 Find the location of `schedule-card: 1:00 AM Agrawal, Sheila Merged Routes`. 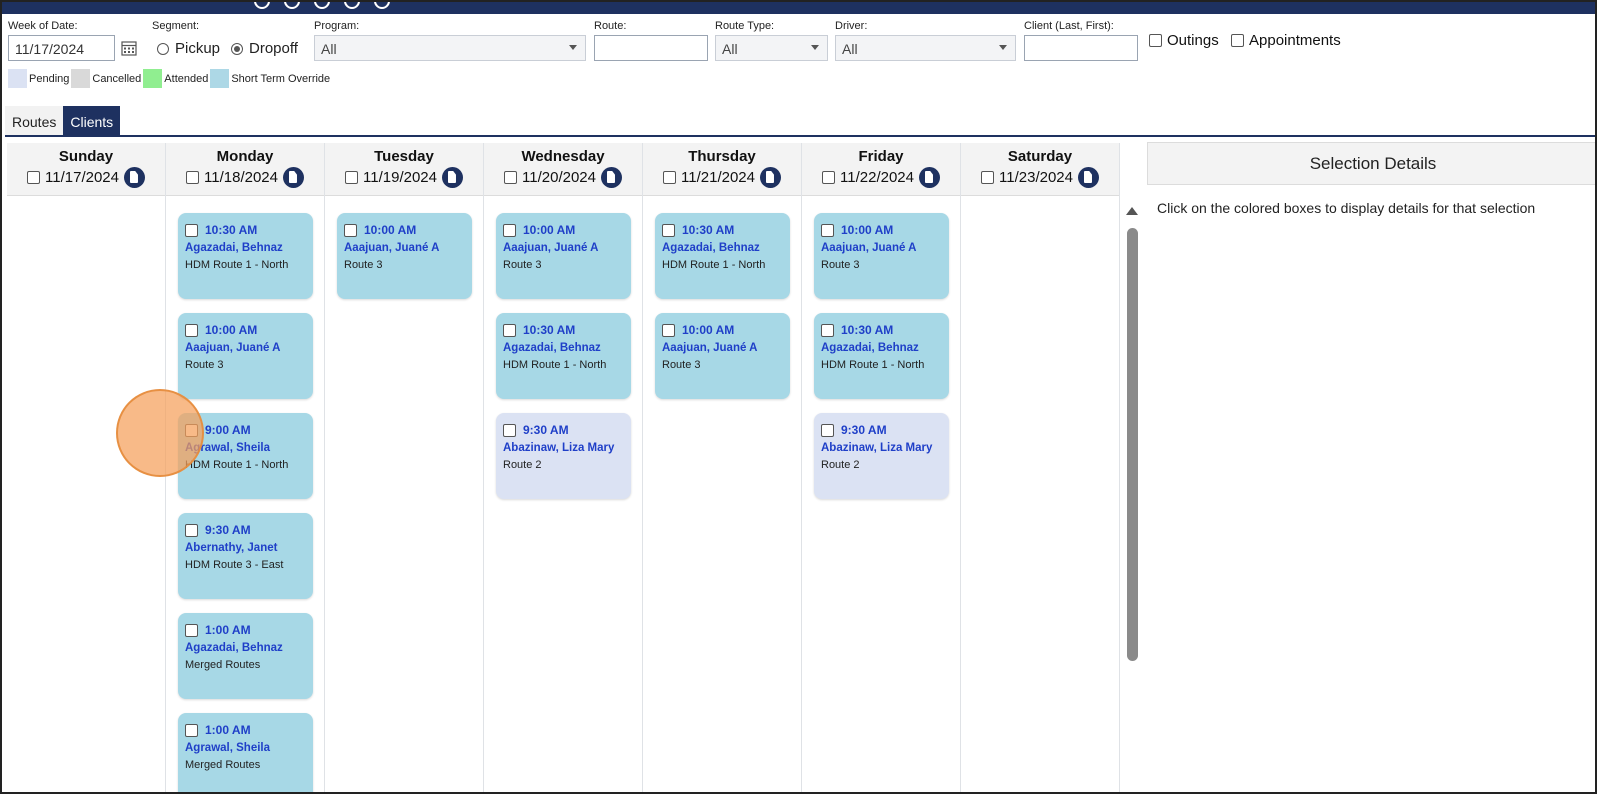

schedule-card: 1:00 AM Agrawal, Sheila Merged Routes is located at coordinates (245, 752).